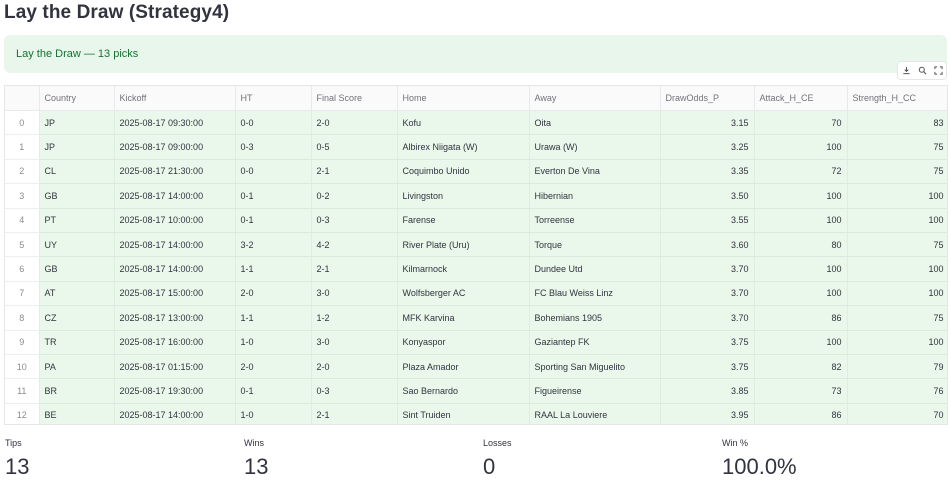 The height and width of the screenshot is (497, 950). What do you see at coordinates (22, 269) in the screenshot?
I see `row-index: 6` at bounding box center [22, 269].